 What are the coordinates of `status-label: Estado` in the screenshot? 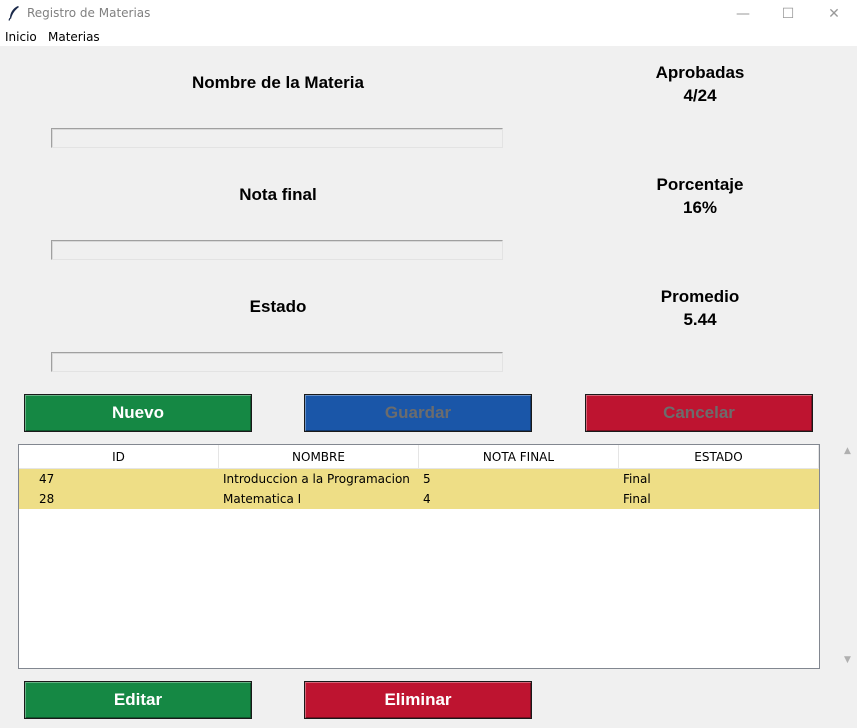 It's located at (278, 306).